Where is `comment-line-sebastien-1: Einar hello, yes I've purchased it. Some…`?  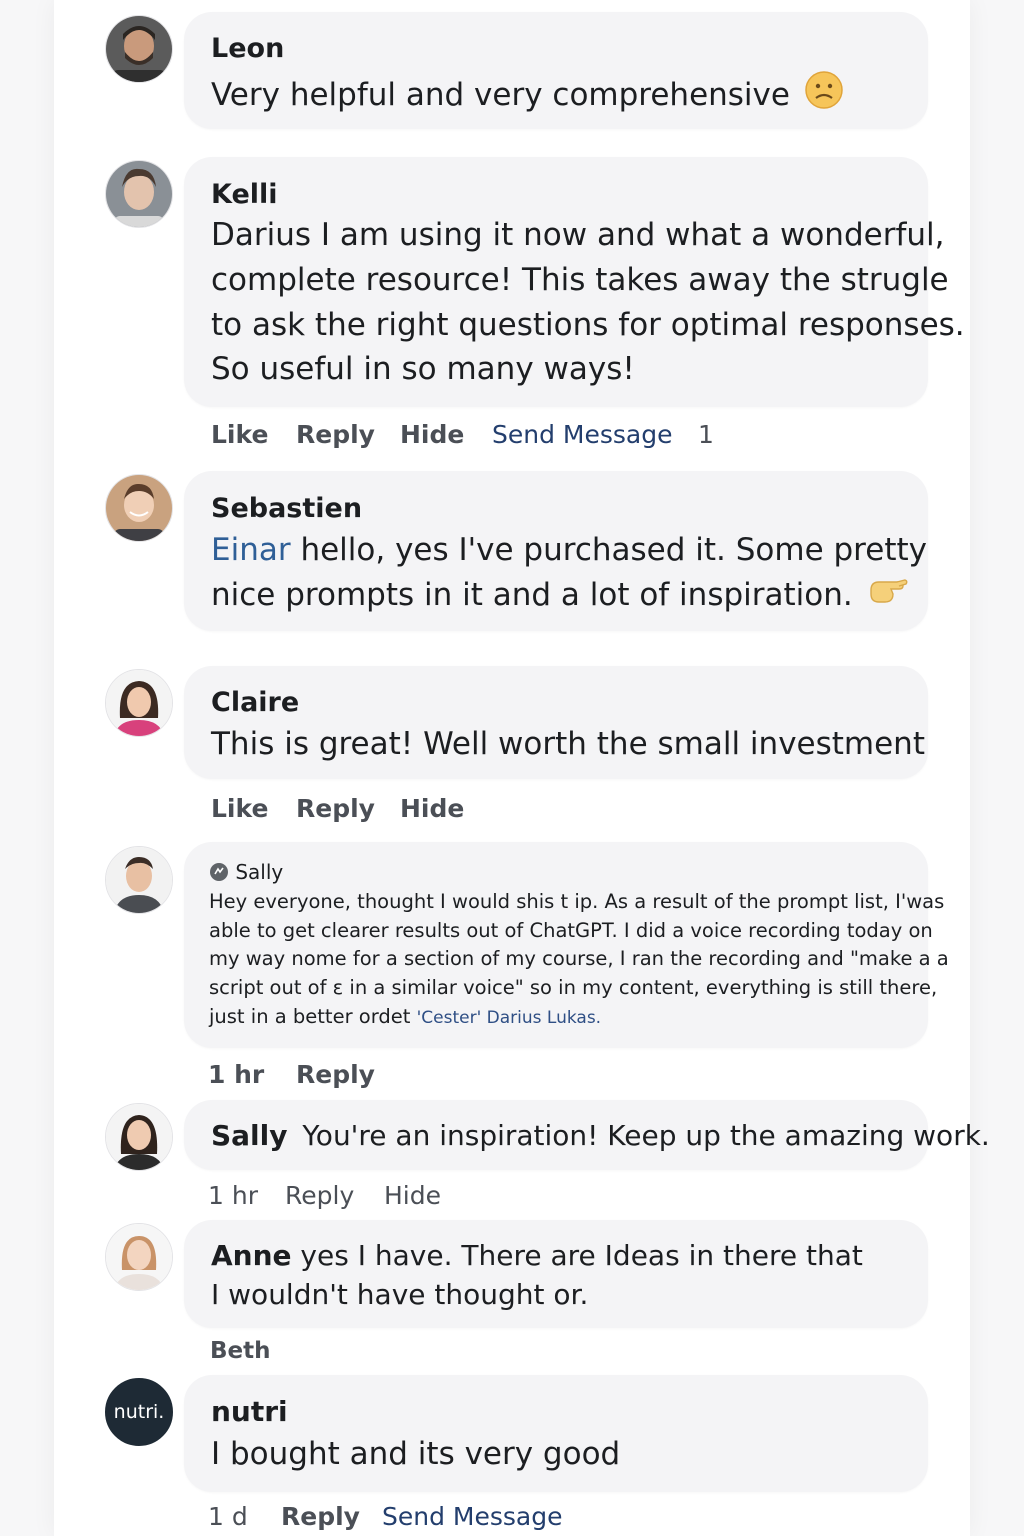 comment-line-sebastien-1: Einar hello, yes I've purchased it. Some… is located at coordinates (569, 550).